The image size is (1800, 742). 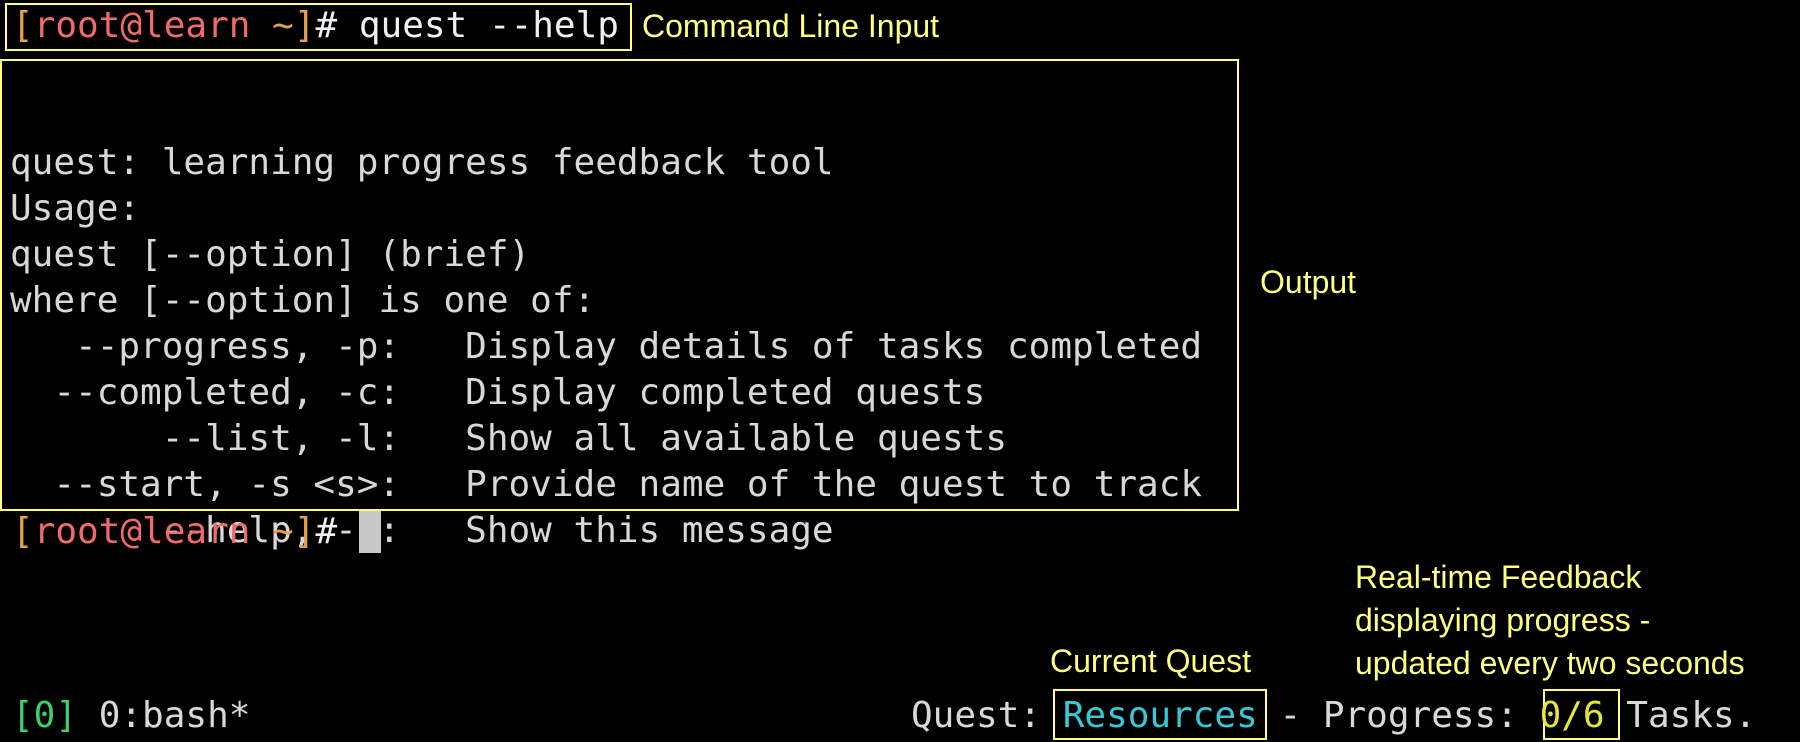 I want to click on command-line-input: [root@learn ~]# quest --help, so click(x=315, y=26).